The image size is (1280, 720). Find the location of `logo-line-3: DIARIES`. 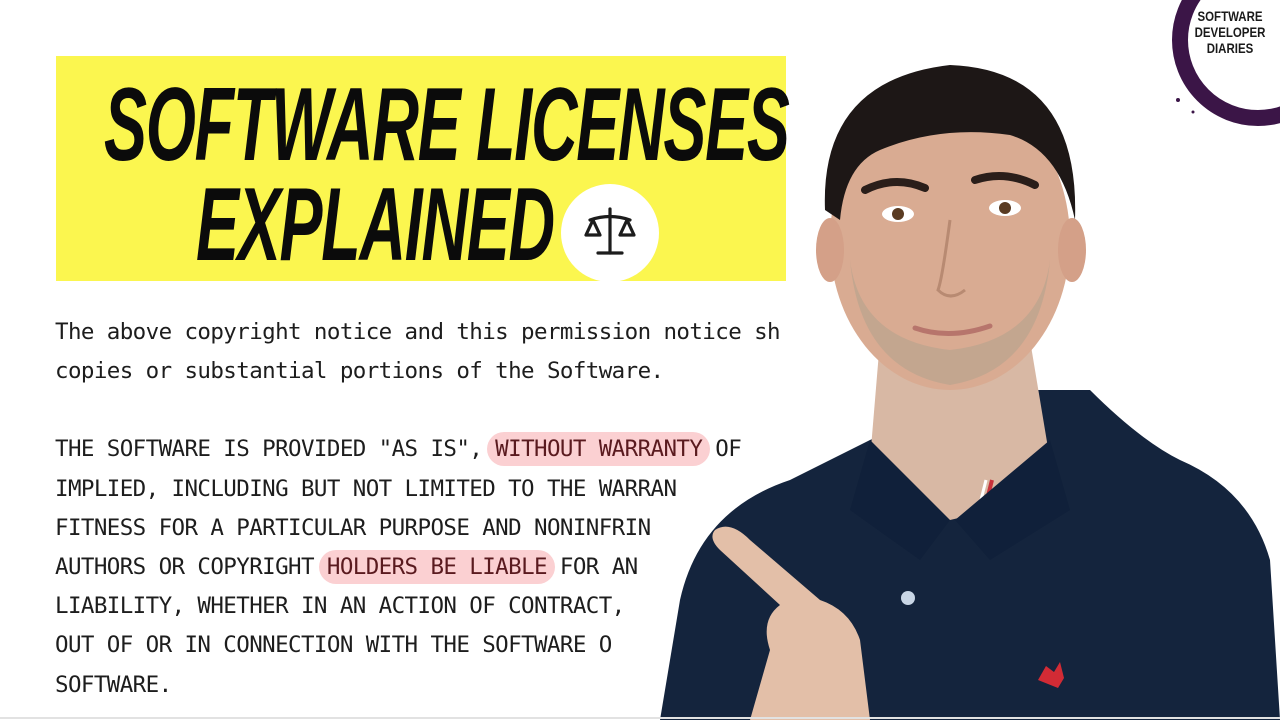

logo-line-3: DIARIES is located at coordinates (1230, 48).